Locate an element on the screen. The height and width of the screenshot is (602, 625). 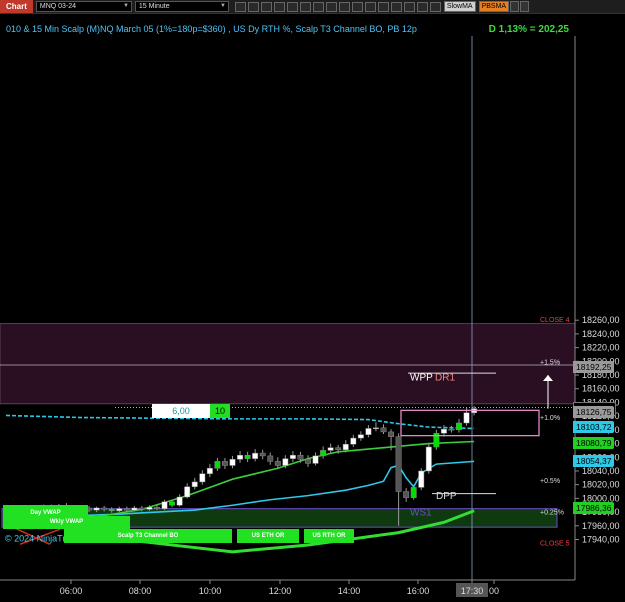
x-tick-label: 10:00 is located at coordinates (210, 591).